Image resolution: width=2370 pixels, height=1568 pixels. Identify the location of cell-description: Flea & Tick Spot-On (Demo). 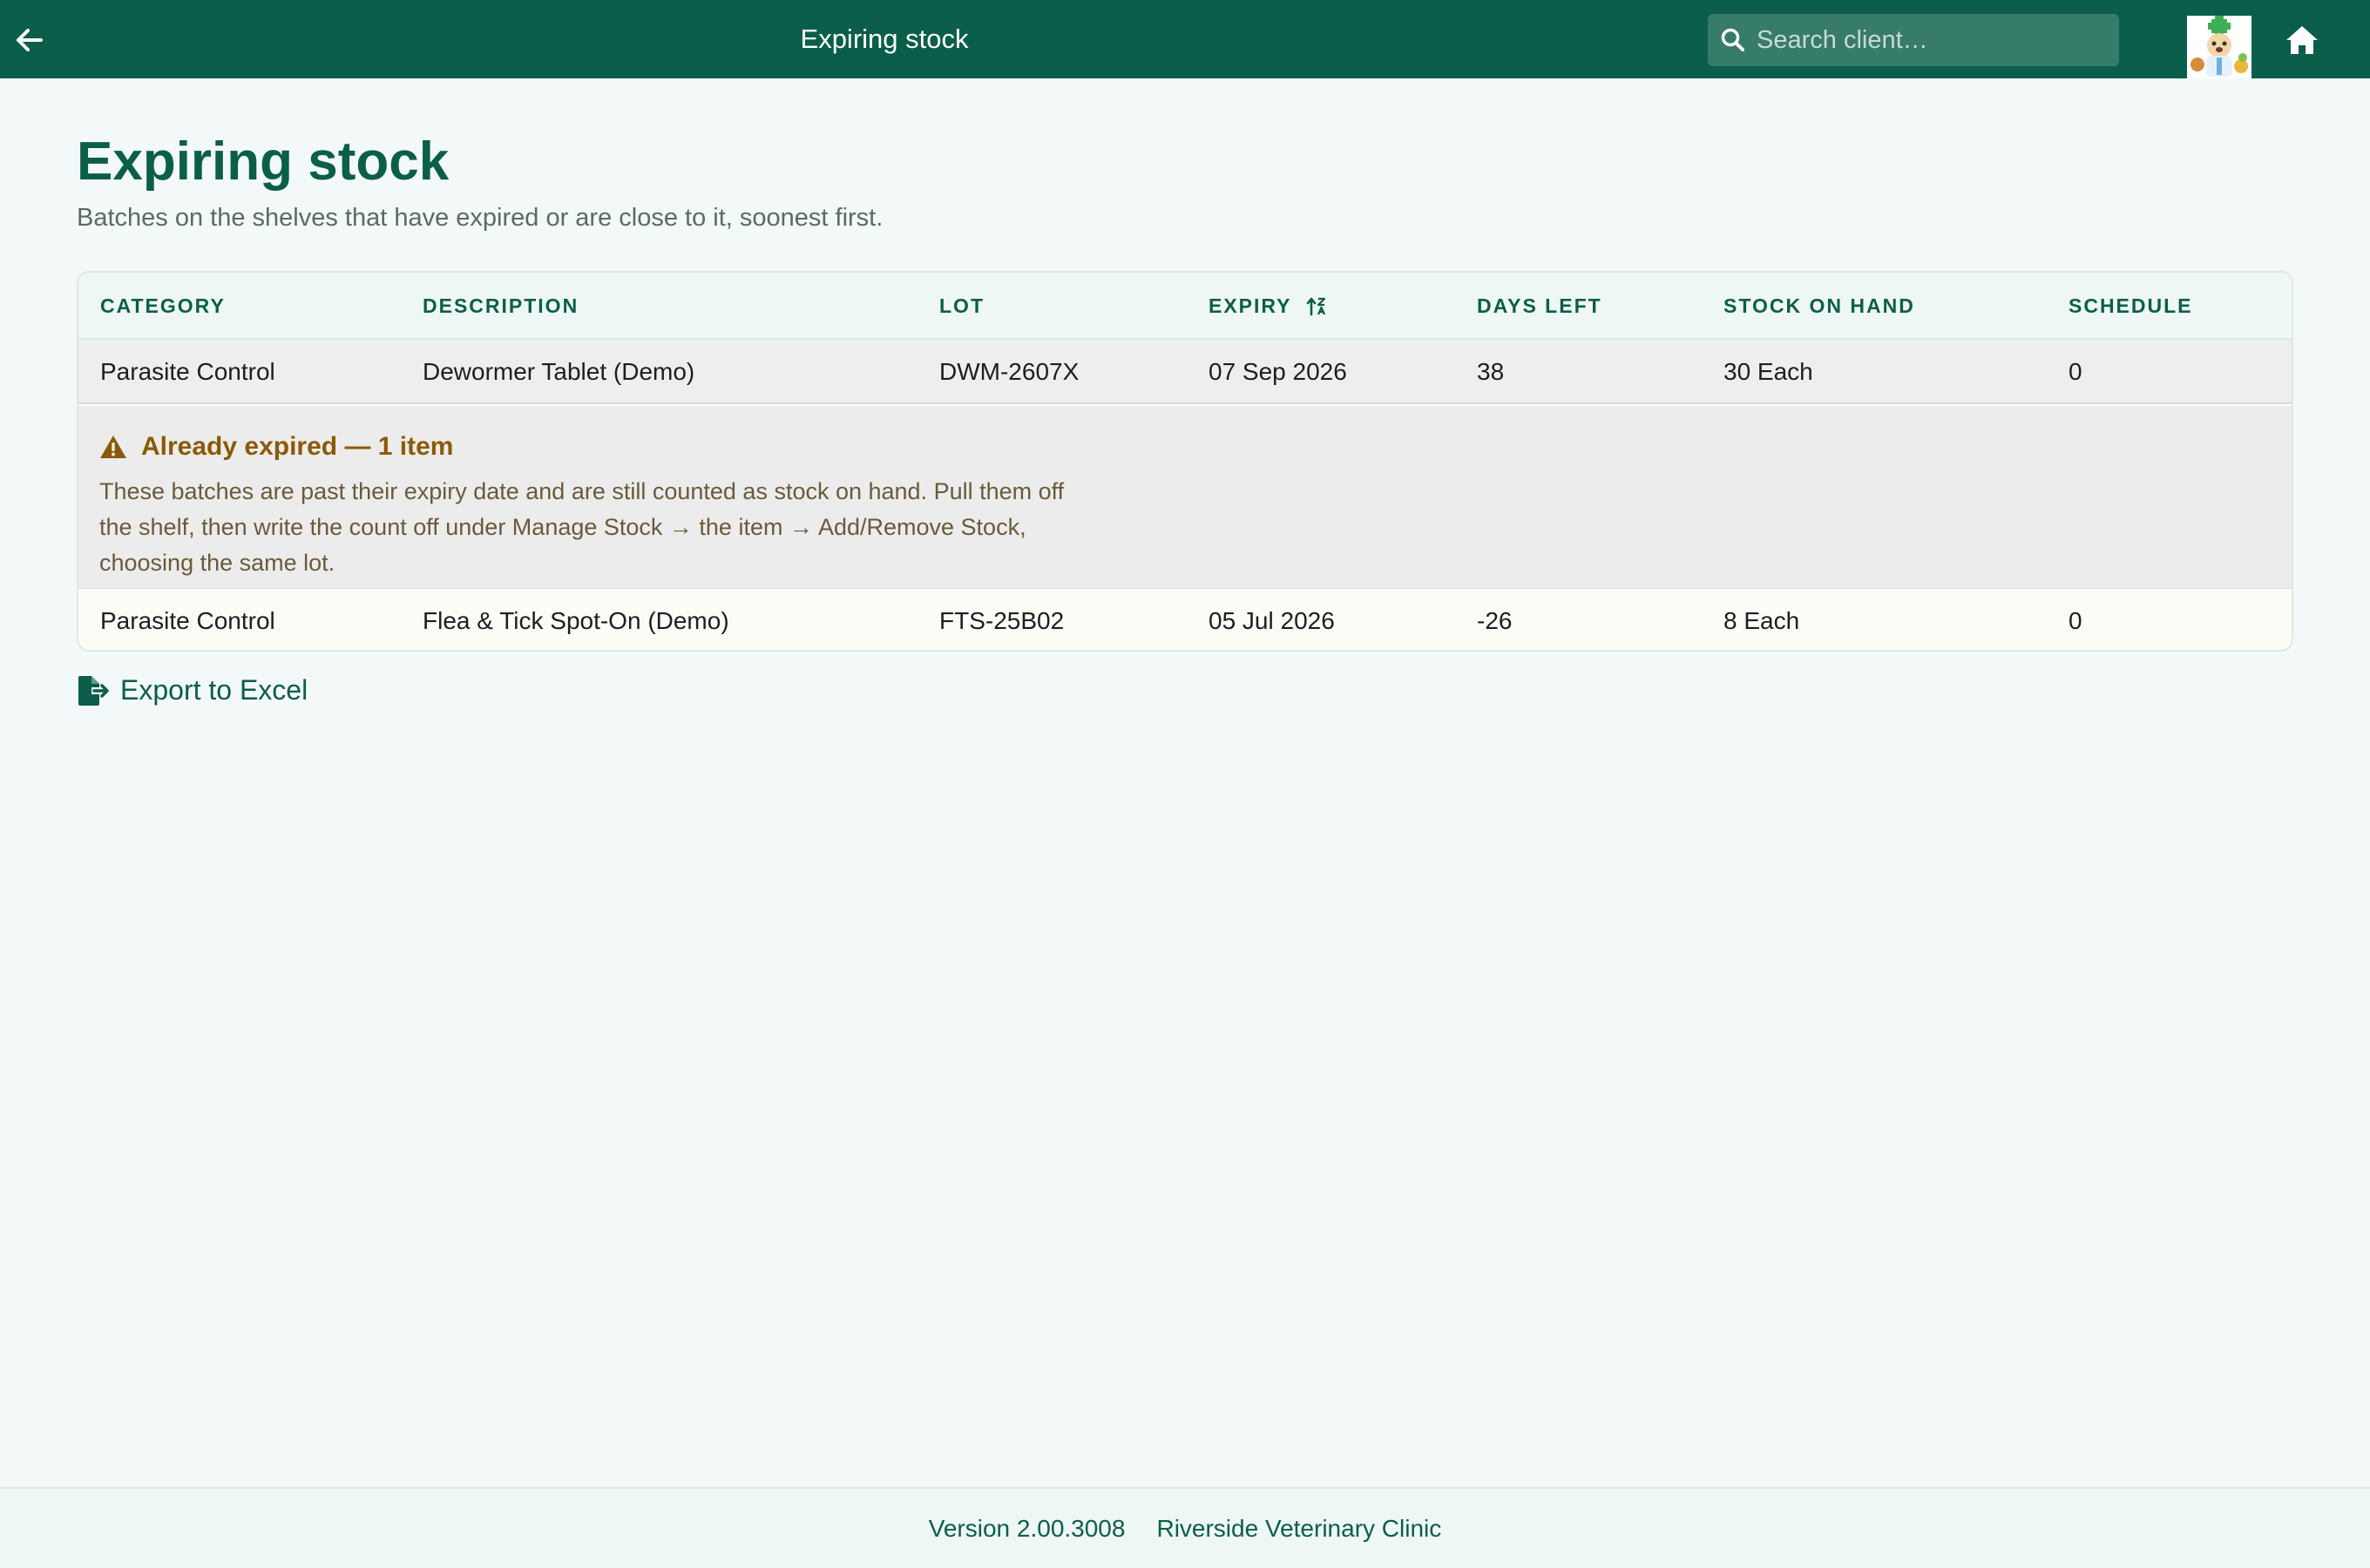
(576, 620).